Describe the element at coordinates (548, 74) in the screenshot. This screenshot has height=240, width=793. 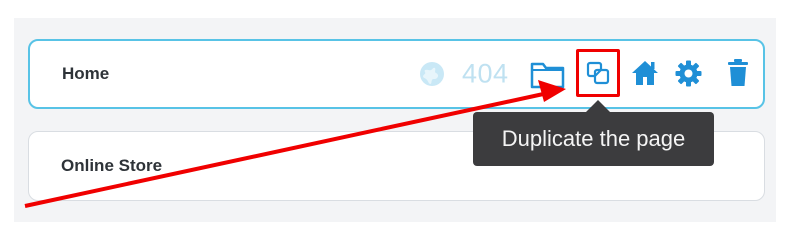
I see `folder-icon` at that location.